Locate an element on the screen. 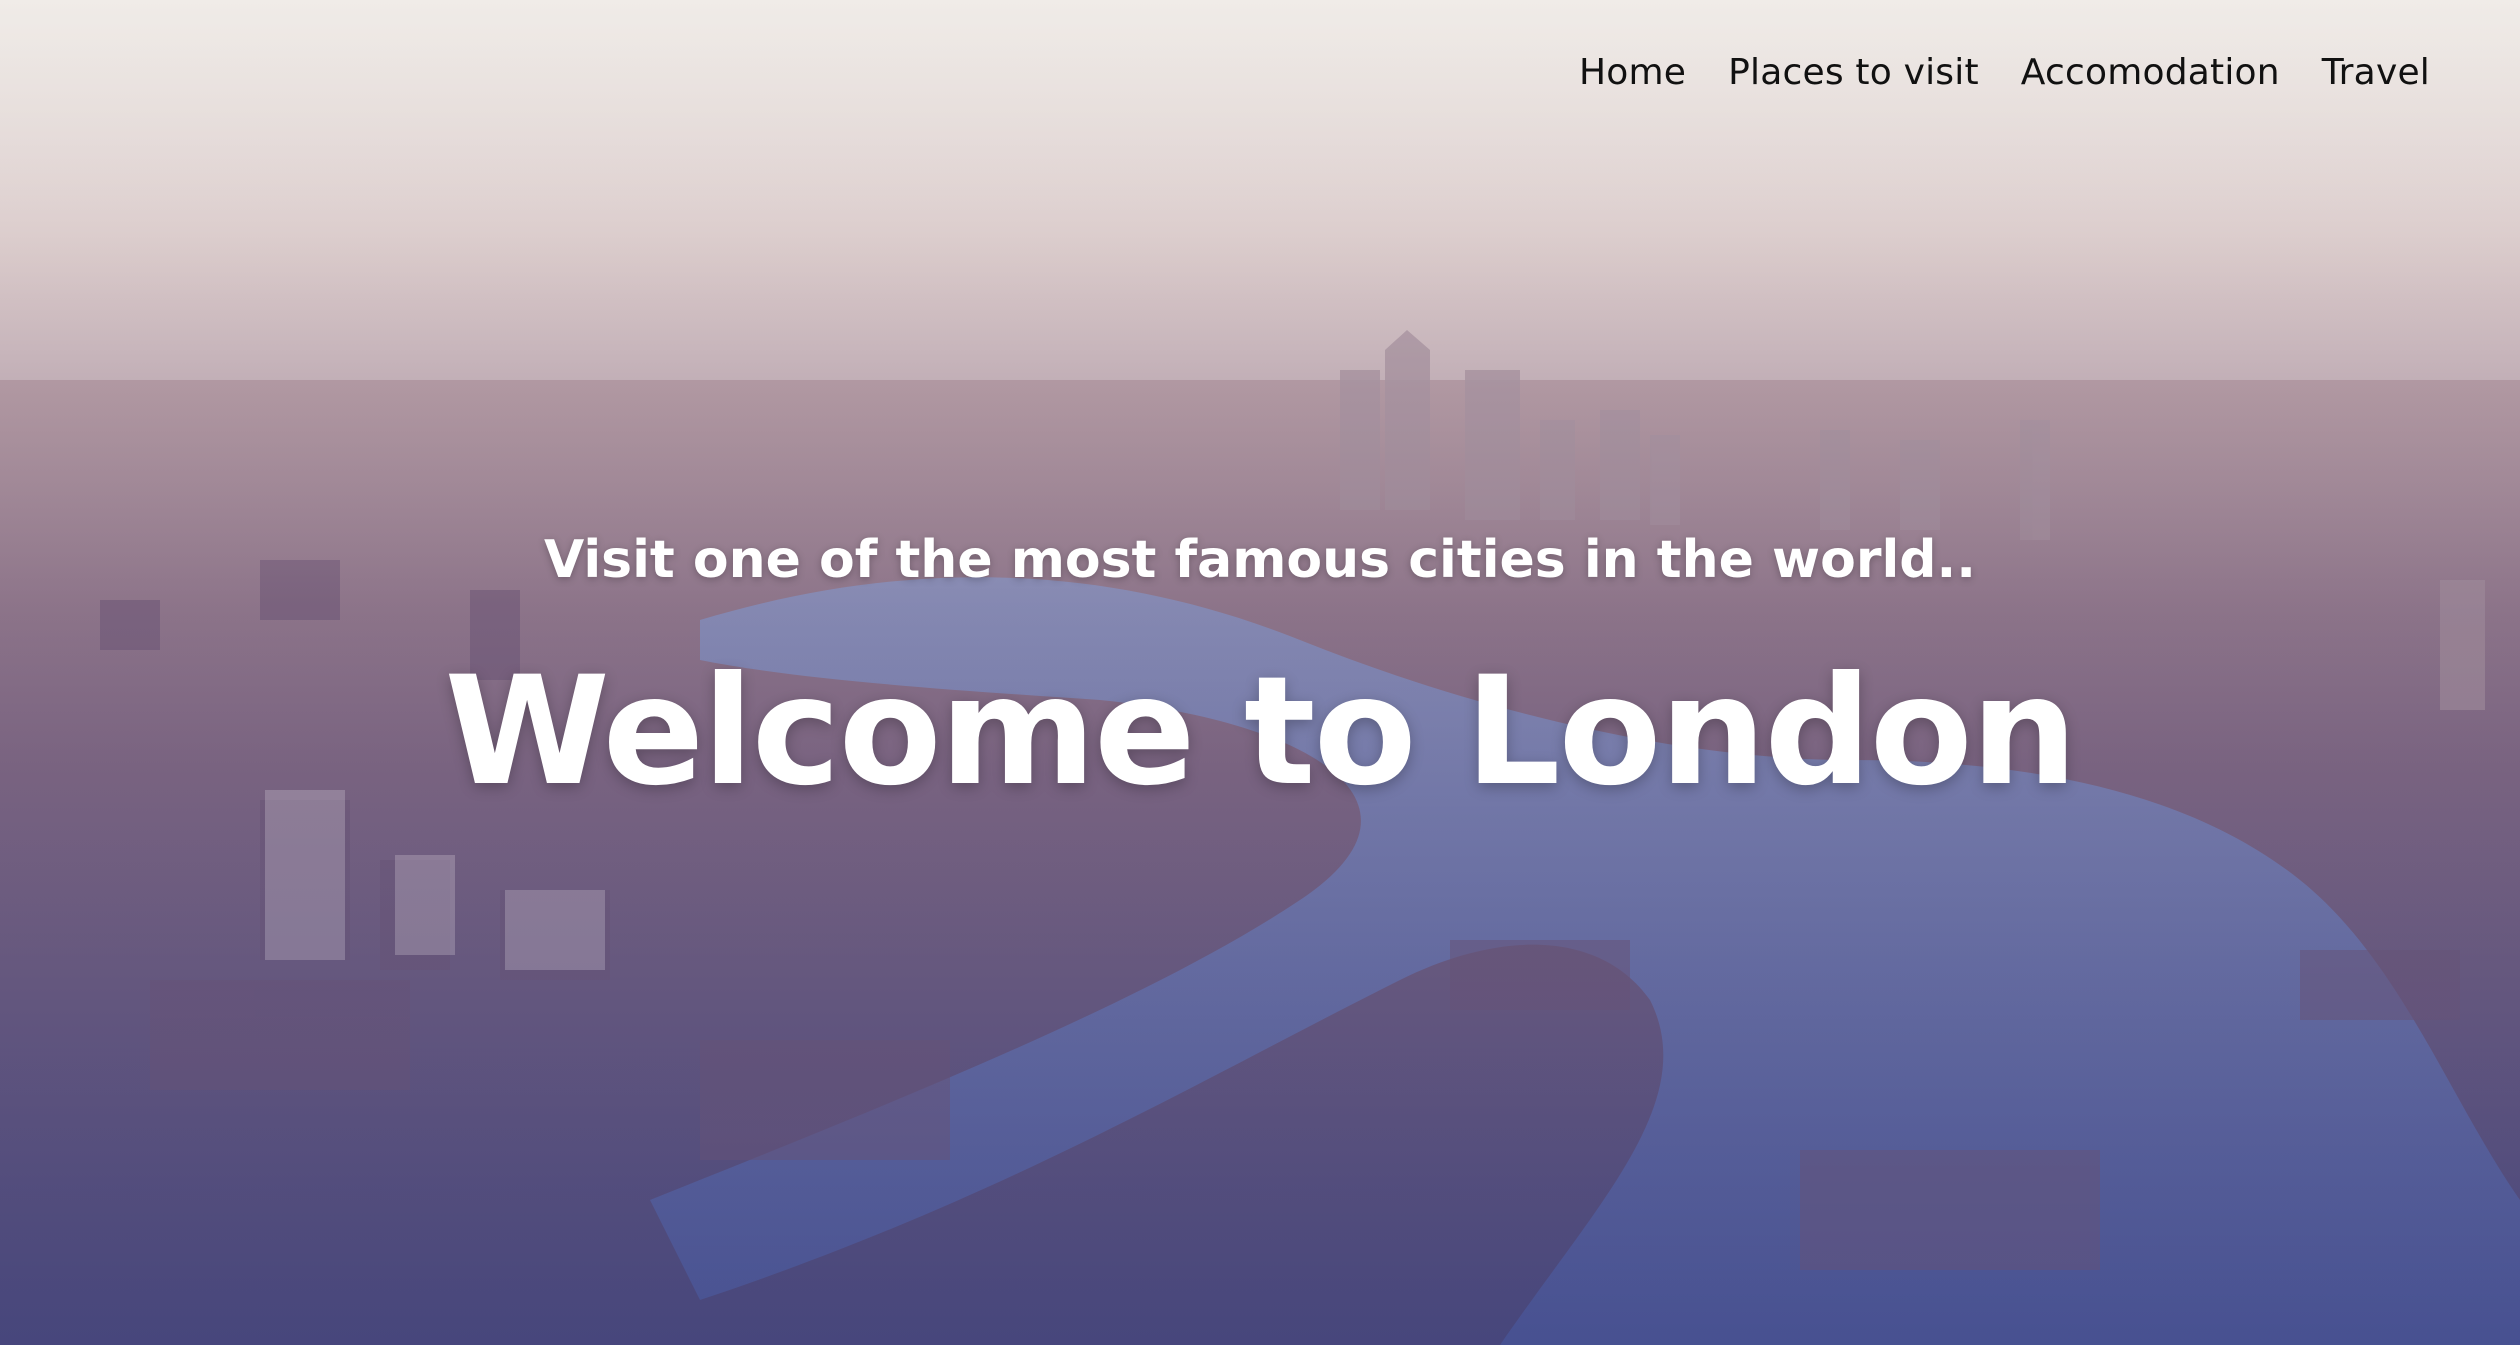 The image size is (2520, 1345). top-navigation: Home Places to visit Accomodation Travel is located at coordinates (2004, 72).